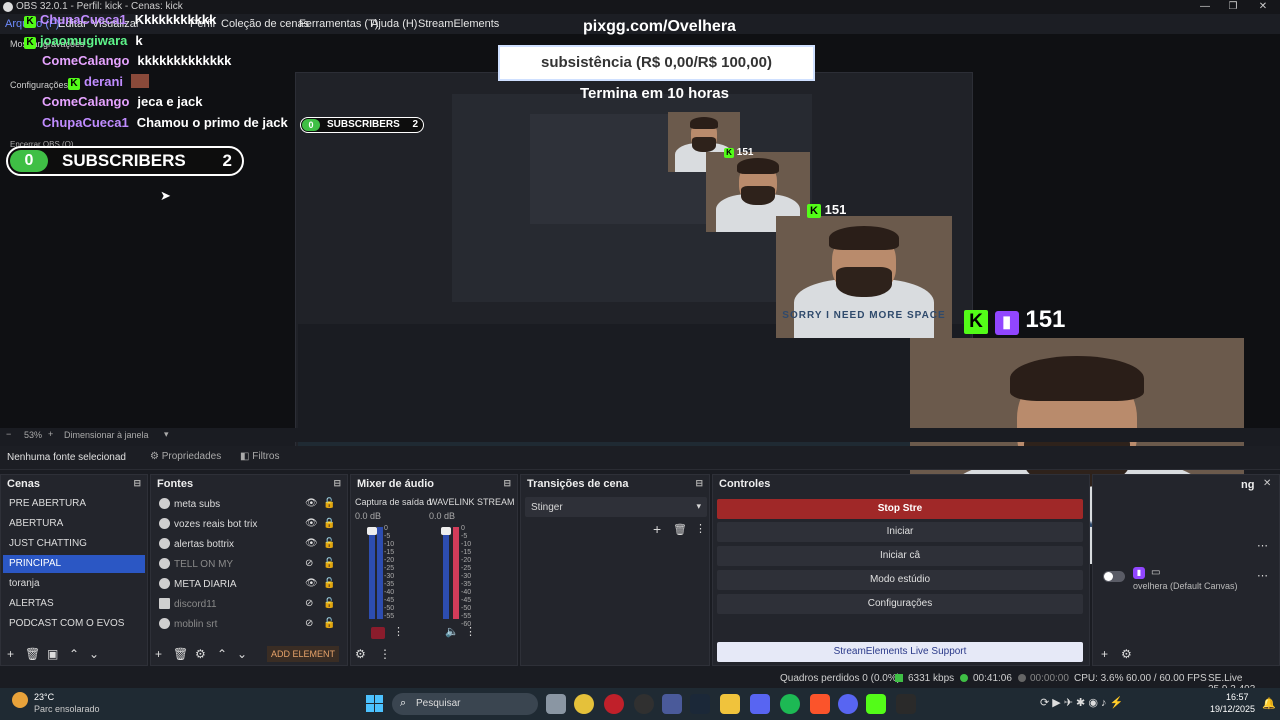  What do you see at coordinates (74, 524) in the screenshot?
I see `scene-item: ABERTURA` at bounding box center [74, 524].